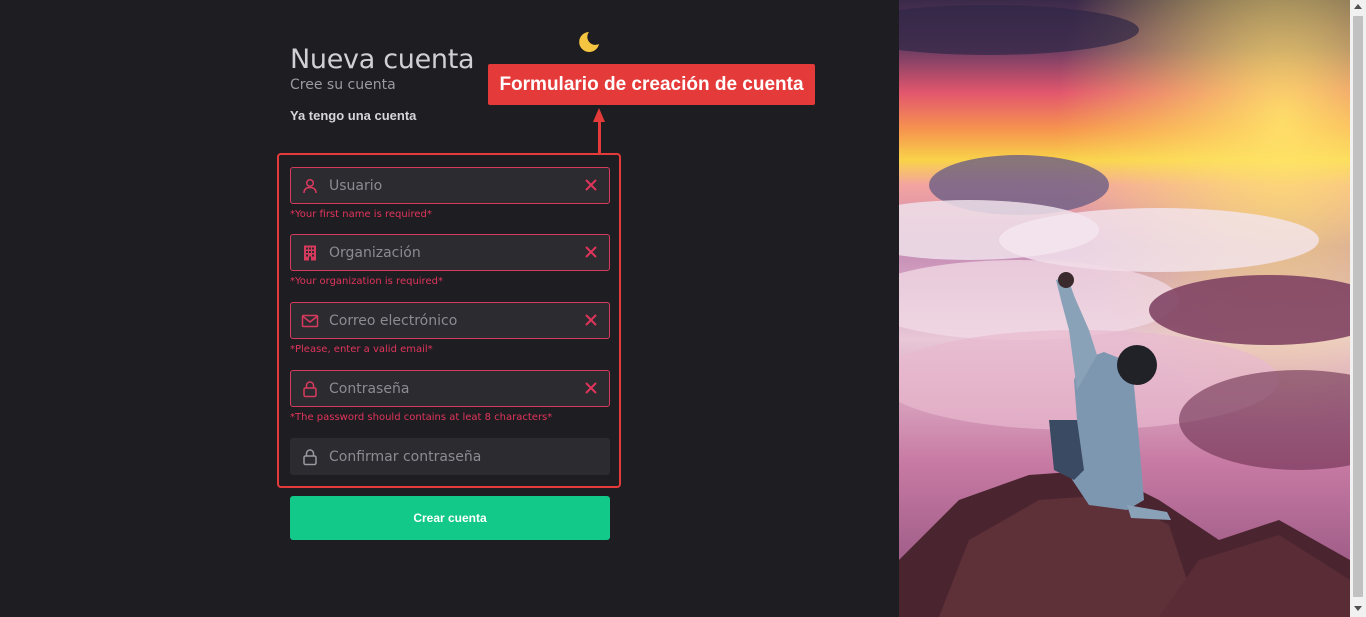 The width and height of the screenshot is (1366, 617). Describe the element at coordinates (382, 59) in the screenshot. I see `page-title: Nueva cuenta` at that location.